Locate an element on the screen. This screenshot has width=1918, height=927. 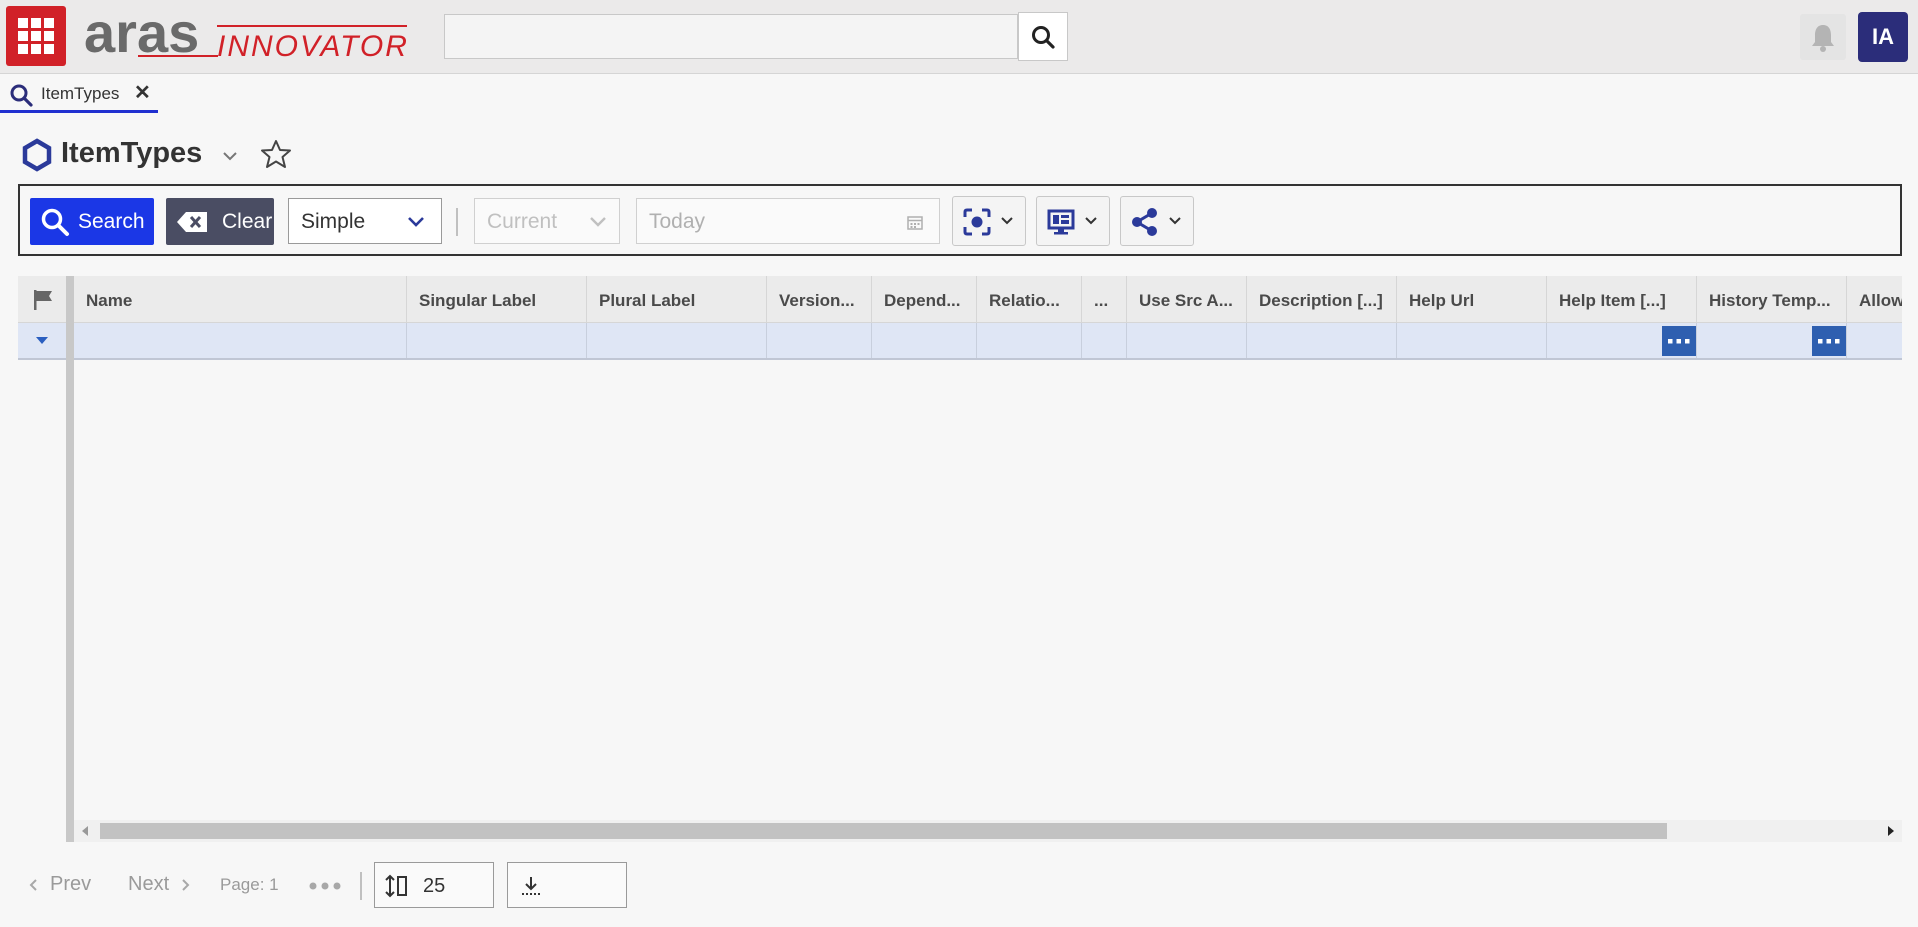
page-size-value: 25 is located at coordinates (434, 886).